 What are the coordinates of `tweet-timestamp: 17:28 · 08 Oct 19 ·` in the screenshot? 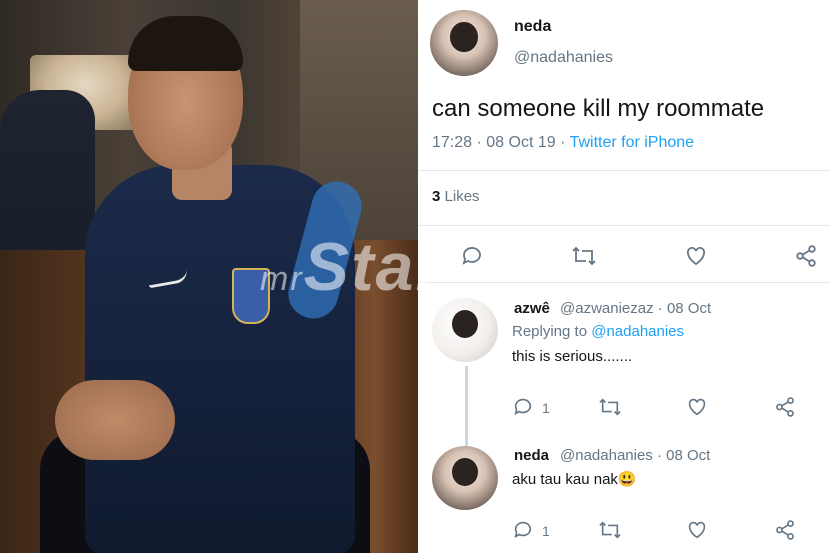 It's located at (501, 142).